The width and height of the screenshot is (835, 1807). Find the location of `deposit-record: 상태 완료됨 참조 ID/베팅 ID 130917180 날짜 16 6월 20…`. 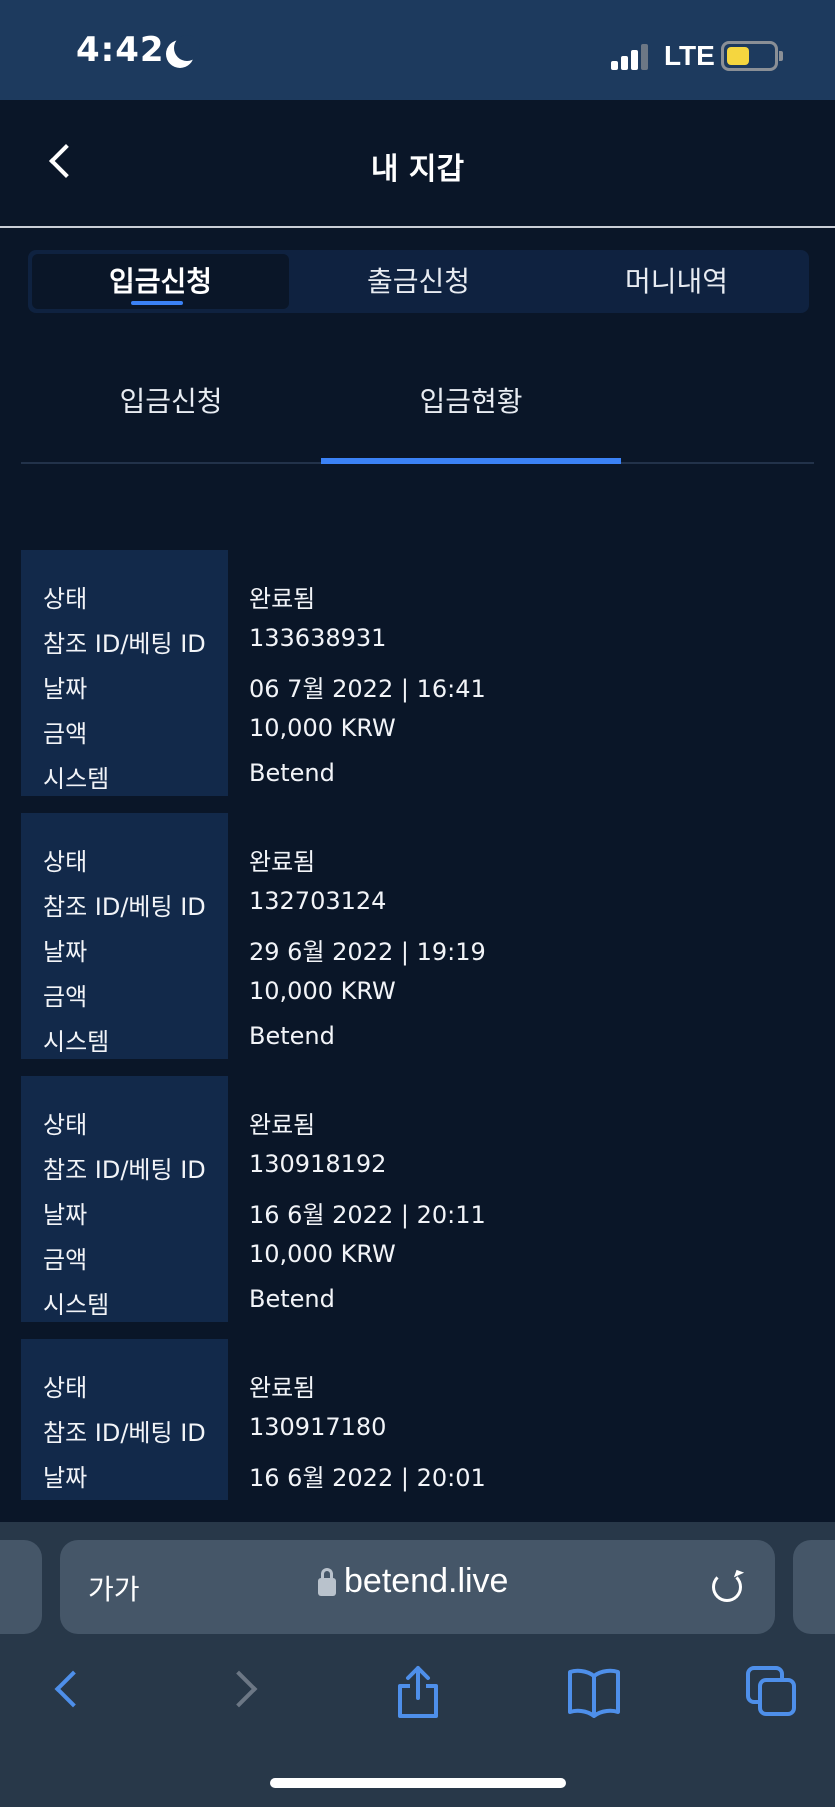

deposit-record: 상태 완료됨 참조 ID/베팅 ID 130917180 날짜 16 6월 20… is located at coordinates (417, 1419).